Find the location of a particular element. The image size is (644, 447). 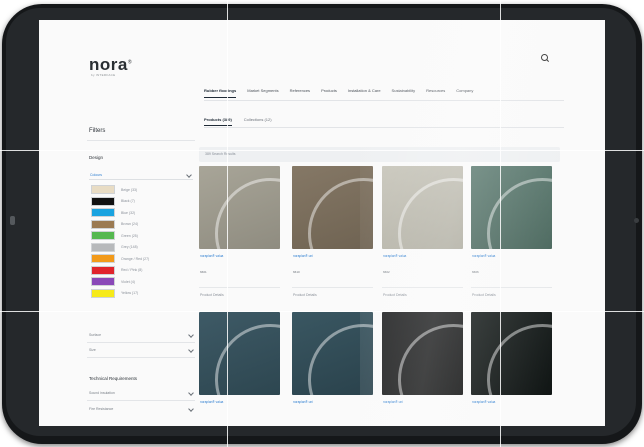

colour-filter-option: Green (25) is located at coordinates (120, 236).